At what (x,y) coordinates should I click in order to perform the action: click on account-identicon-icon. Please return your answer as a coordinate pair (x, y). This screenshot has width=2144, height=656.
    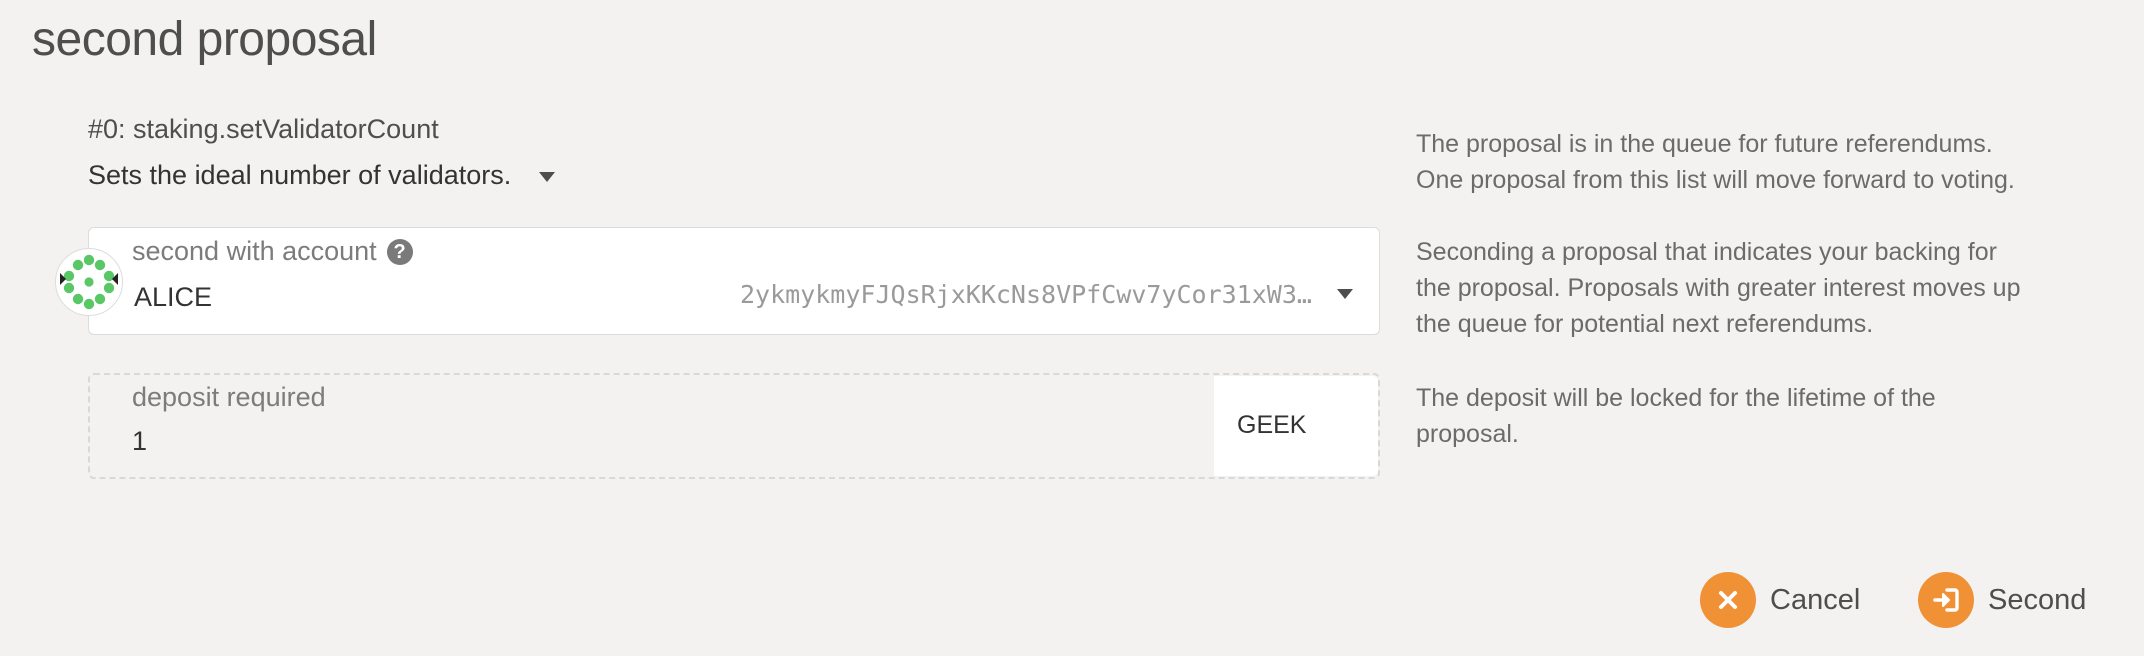
    Looking at the image, I should click on (89, 282).